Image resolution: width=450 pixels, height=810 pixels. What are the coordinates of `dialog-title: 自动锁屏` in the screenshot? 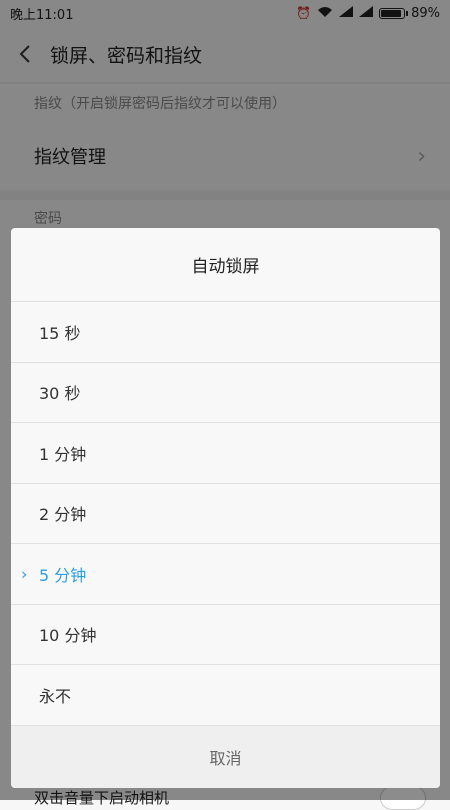 It's located at (225, 265).